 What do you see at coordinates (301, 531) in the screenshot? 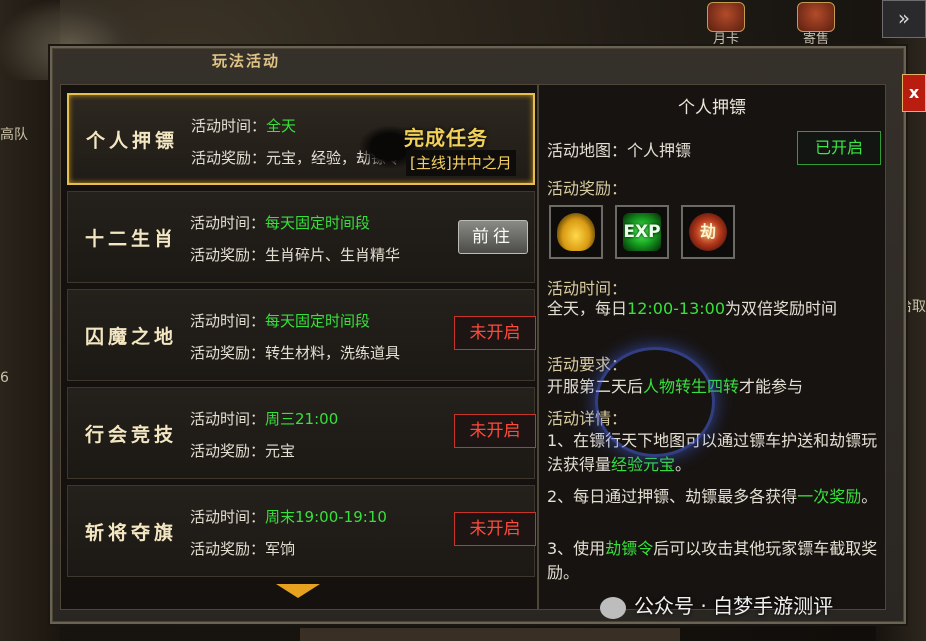
I see `activity-item-capture-flag: 斩将夺旗 活动时间：周末19:00-19:10 活动奖励：军饷 未开启` at bounding box center [301, 531].